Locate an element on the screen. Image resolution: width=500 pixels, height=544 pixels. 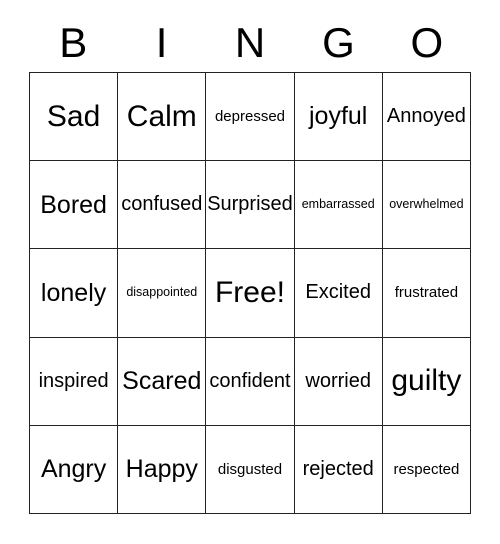
bingo-cell-label: overwhelmed is located at coordinates (426, 204).